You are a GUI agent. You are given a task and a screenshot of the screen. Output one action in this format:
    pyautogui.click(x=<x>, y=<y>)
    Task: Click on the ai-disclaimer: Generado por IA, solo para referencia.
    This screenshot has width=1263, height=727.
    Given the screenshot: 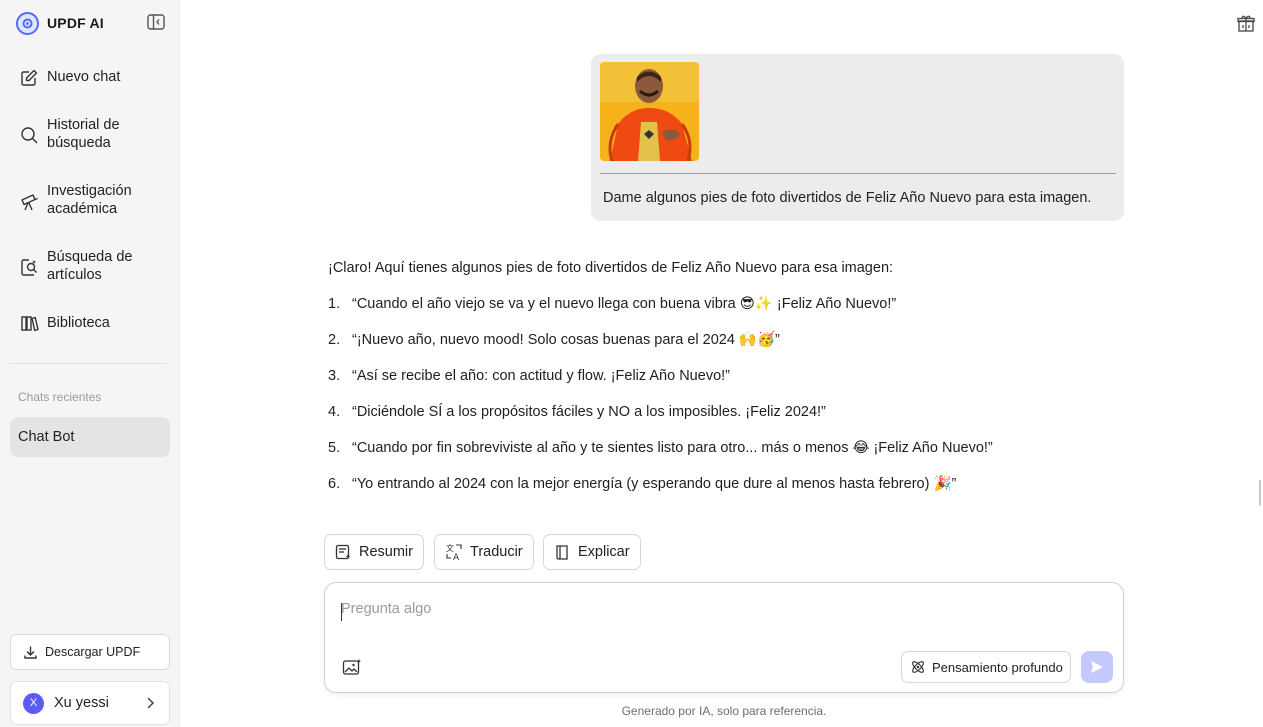 What is the action you would take?
    pyautogui.click(x=724, y=711)
    